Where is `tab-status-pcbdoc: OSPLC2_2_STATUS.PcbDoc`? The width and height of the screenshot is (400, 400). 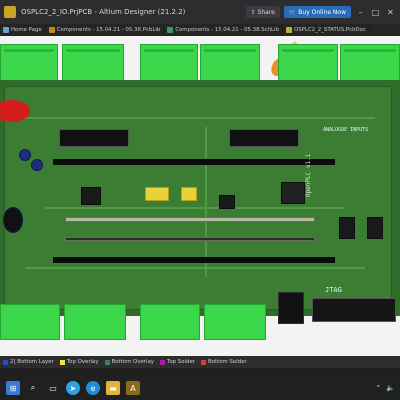 tab-status-pcbdoc: OSPLC2_2_STATUS.PcbDoc is located at coordinates (326, 30).